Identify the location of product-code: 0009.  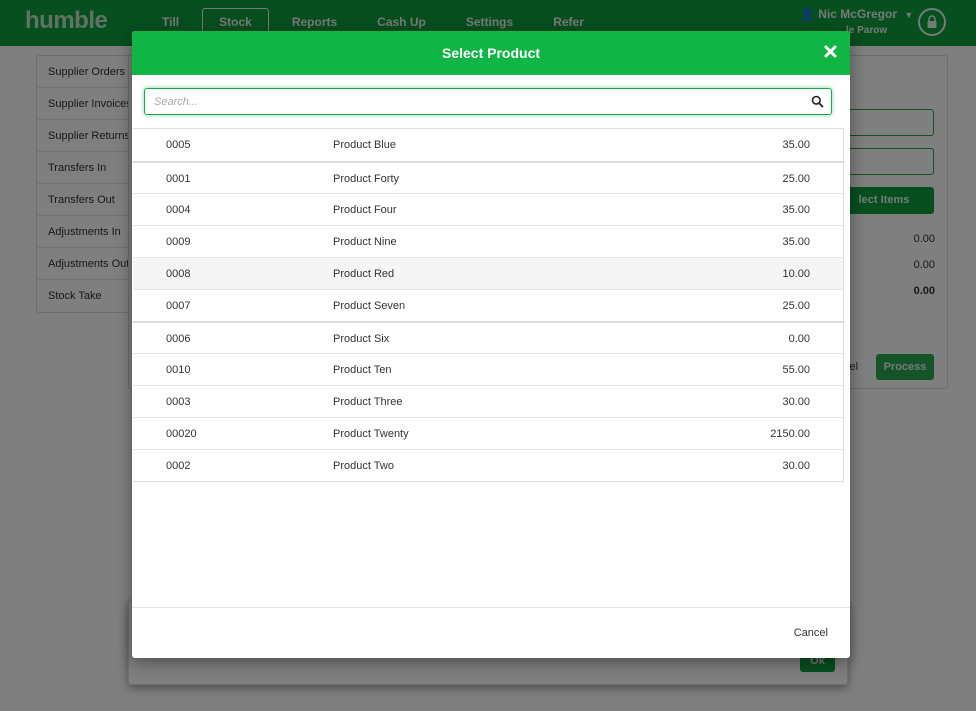
(178, 242).